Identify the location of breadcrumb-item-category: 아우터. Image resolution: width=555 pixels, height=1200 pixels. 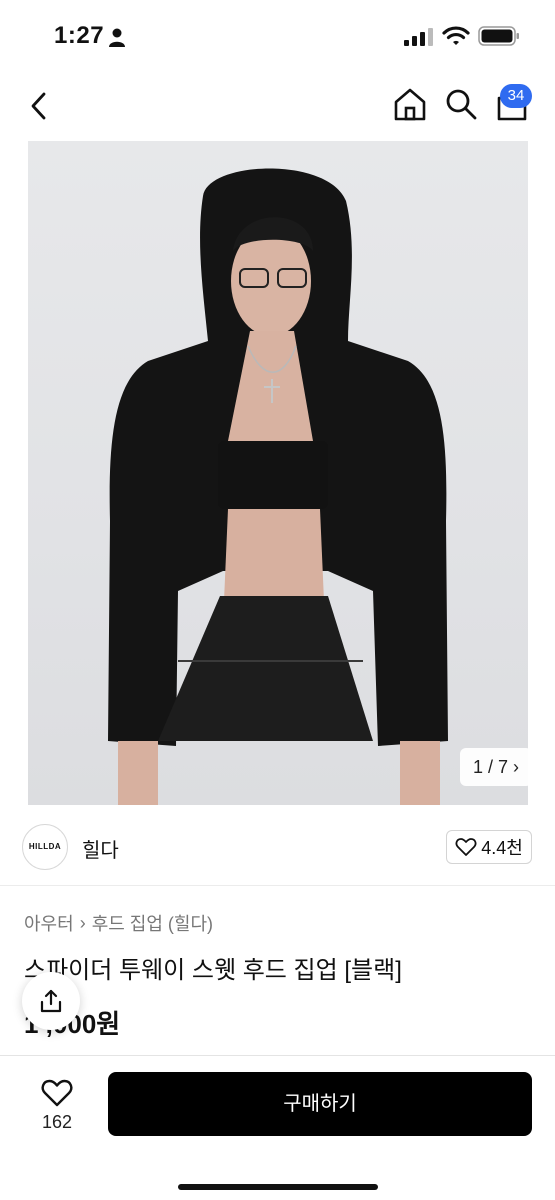
(49, 923).